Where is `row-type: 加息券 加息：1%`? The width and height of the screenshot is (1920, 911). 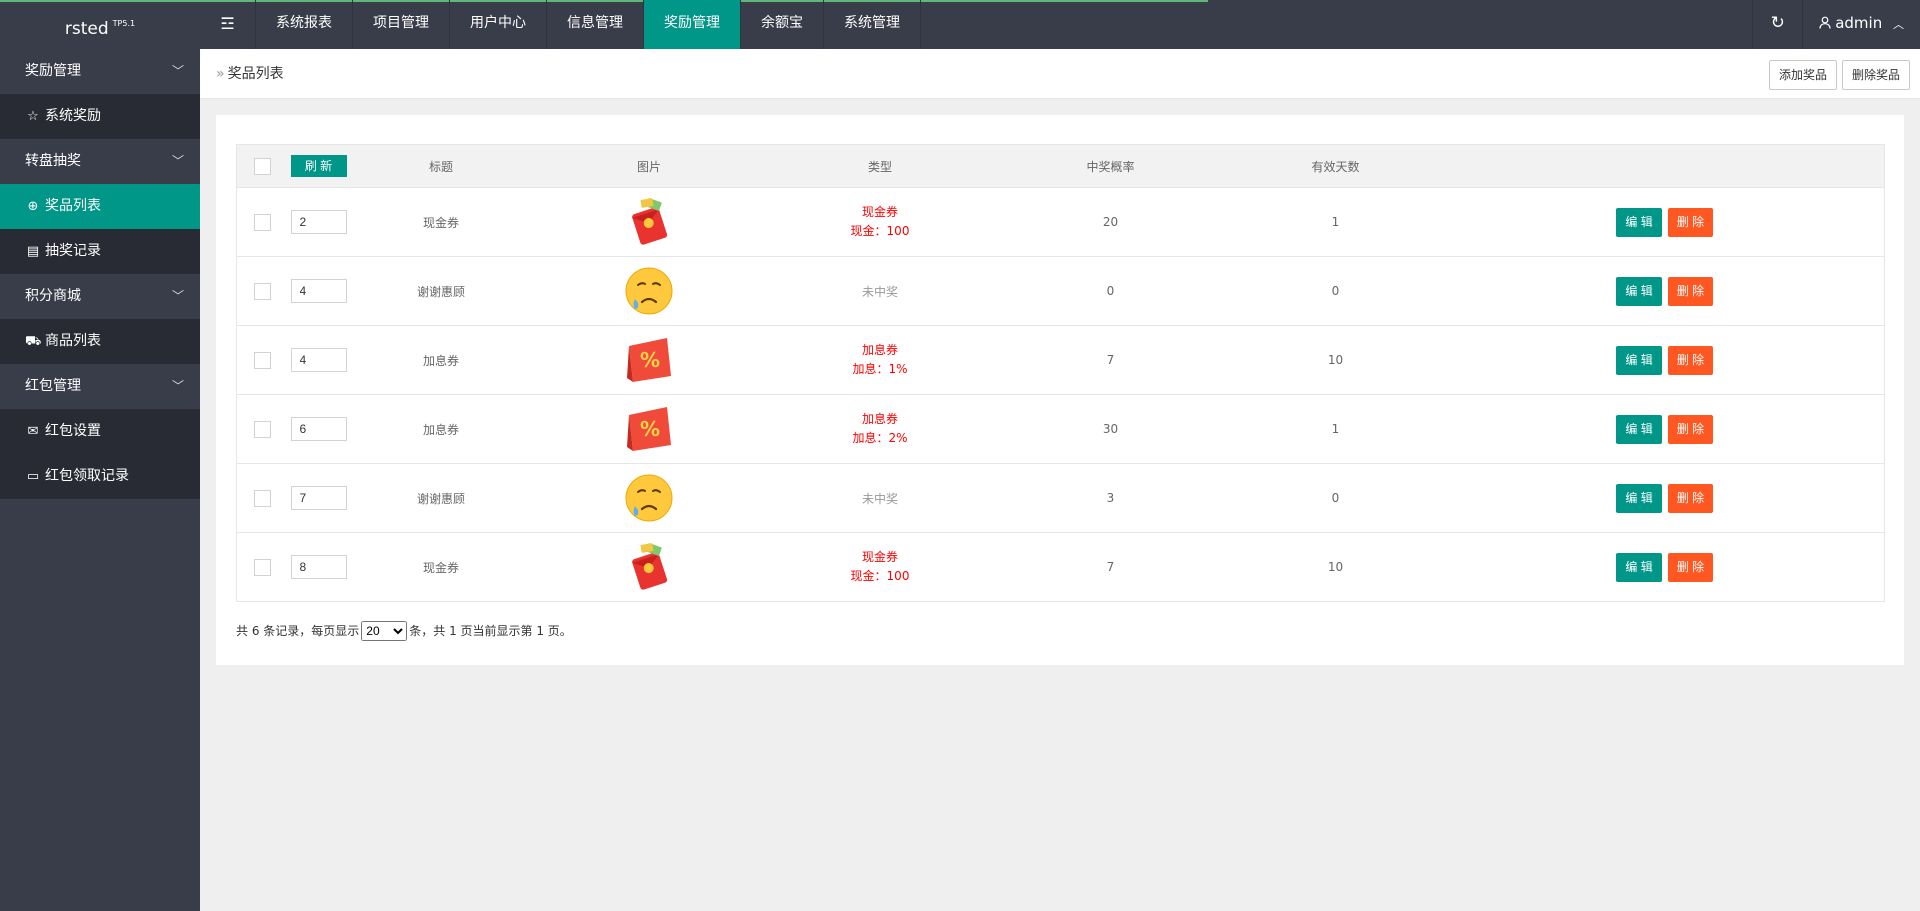
row-type: 加息券 加息：1% is located at coordinates (880, 360).